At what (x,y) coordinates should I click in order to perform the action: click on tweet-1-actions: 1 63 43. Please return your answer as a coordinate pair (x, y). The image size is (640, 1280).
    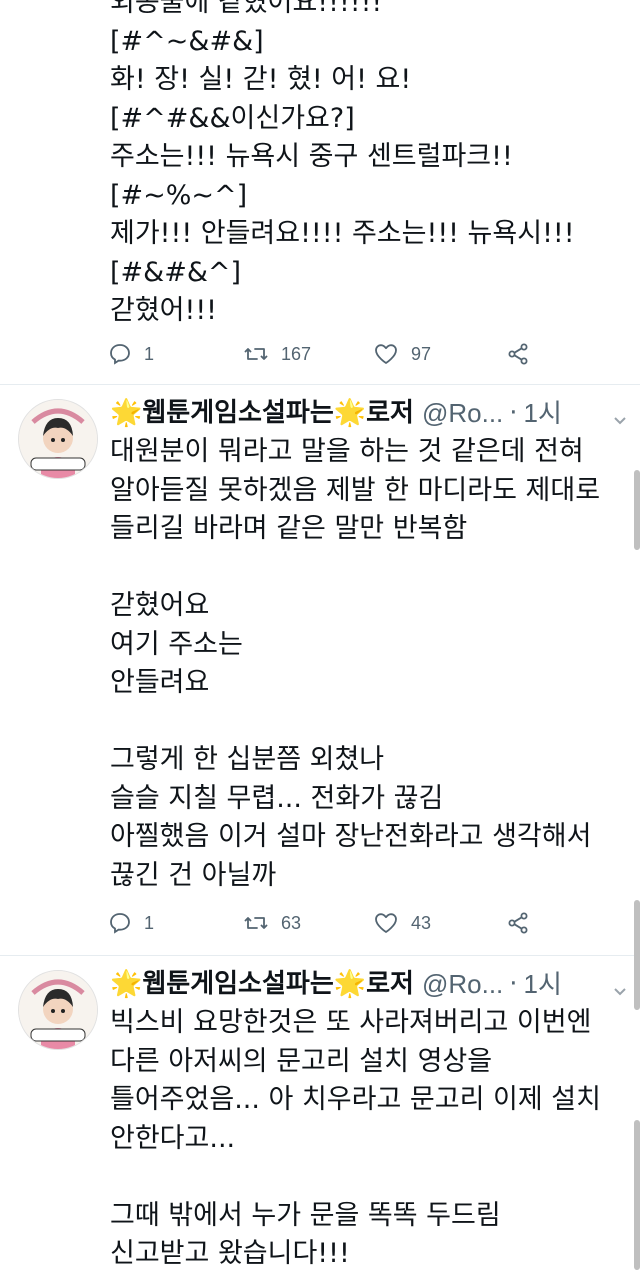
    Looking at the image, I should click on (368, 923).